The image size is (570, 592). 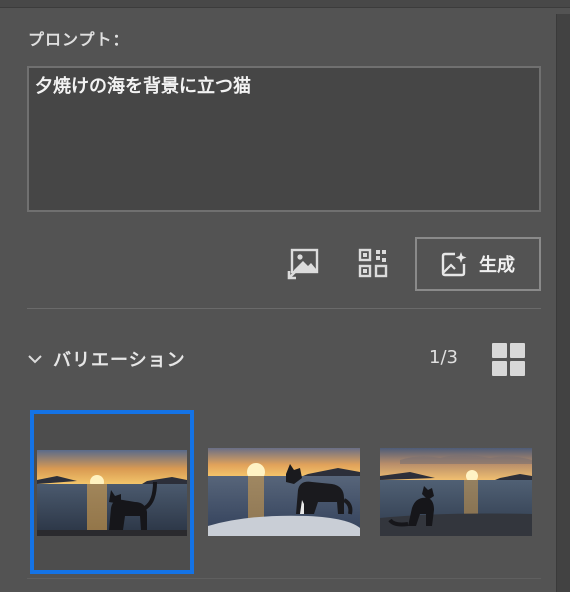 I want to click on image-reference-icon, so click(x=303, y=264).